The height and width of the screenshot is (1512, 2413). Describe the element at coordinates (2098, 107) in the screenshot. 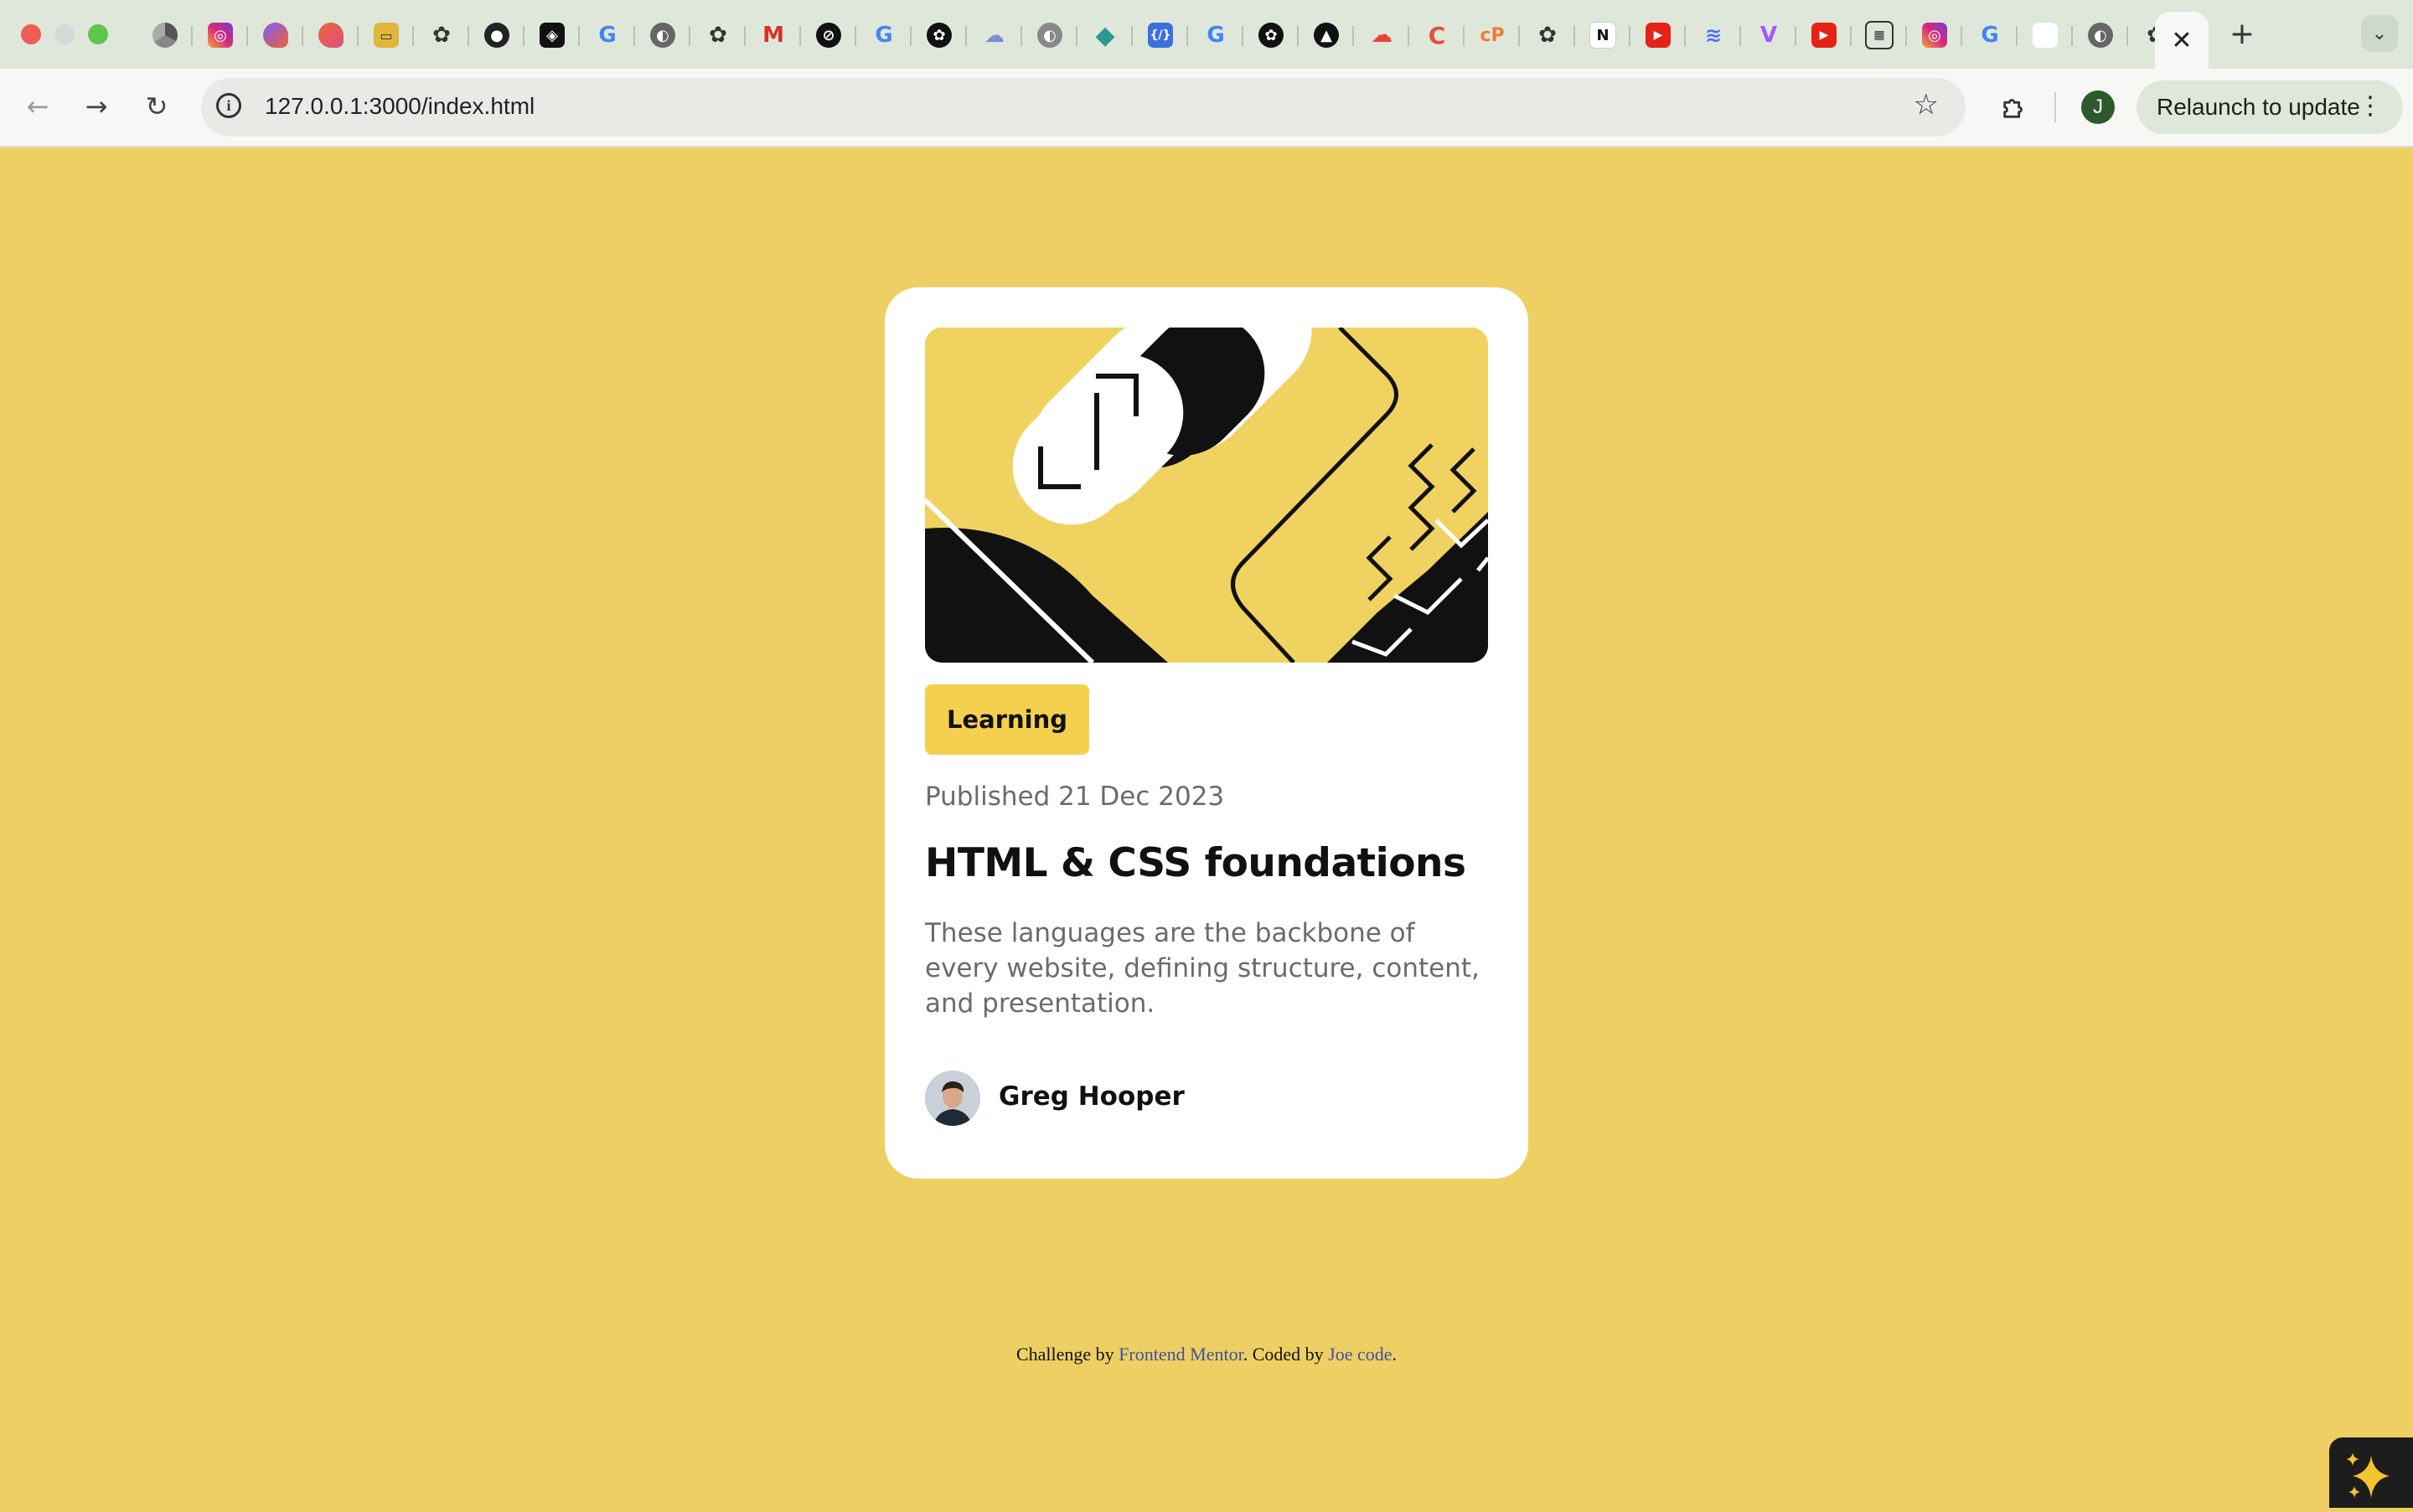

I see `profile-avatar: J` at that location.